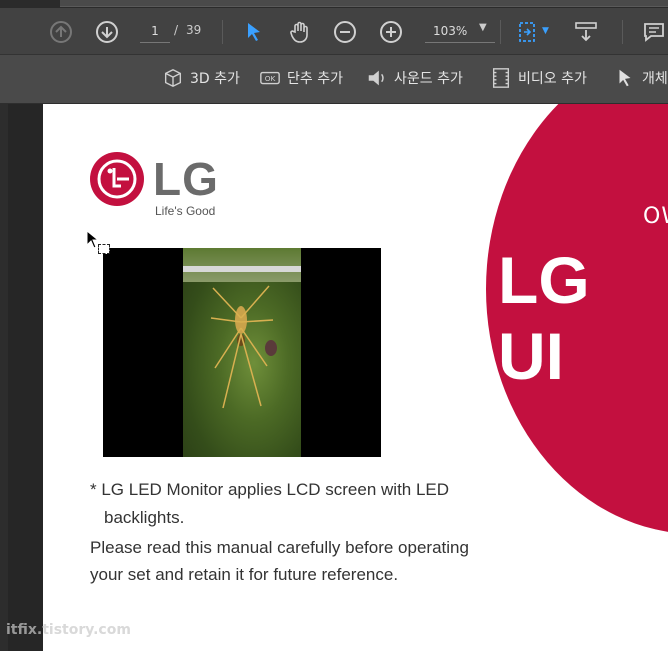 The height and width of the screenshot is (651, 668). Describe the element at coordinates (483, 27) in the screenshot. I see `chevron-down-icon: ▼` at that location.